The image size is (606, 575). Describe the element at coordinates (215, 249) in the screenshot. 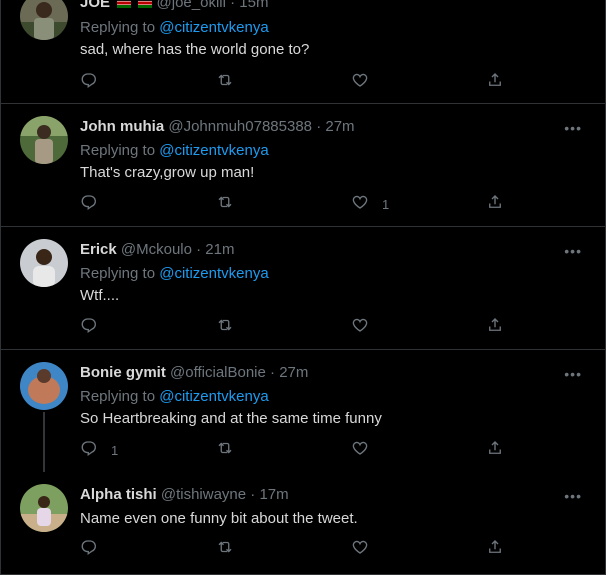

I see `timestamp: · 21m` at that location.